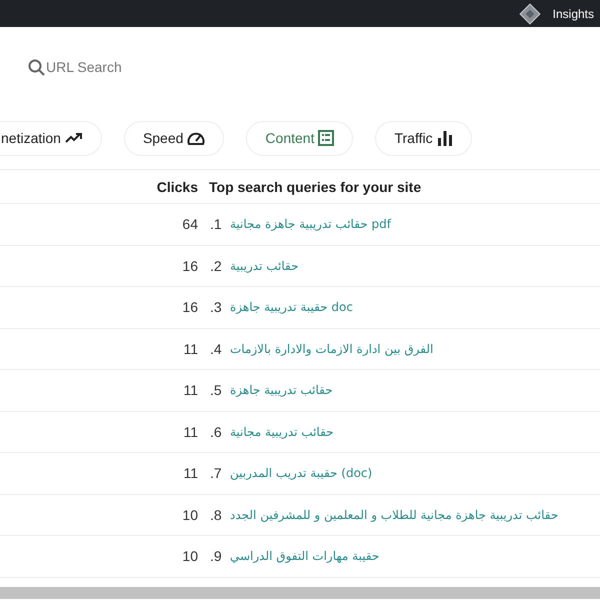  What do you see at coordinates (216, 473) in the screenshot?
I see `rank-number: 7.` at bounding box center [216, 473].